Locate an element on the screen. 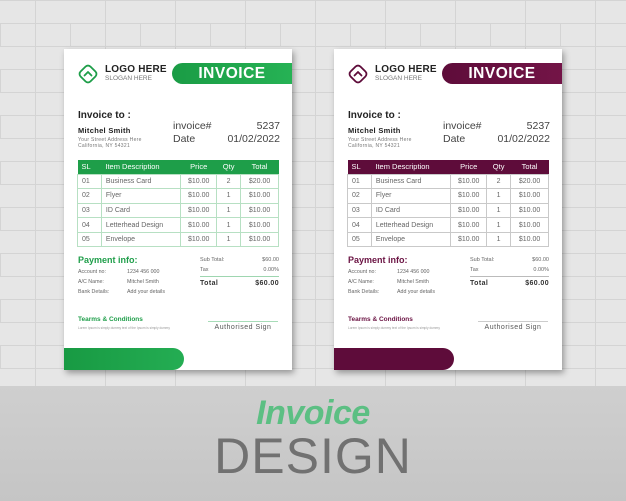  cell-description: Letterhead Design is located at coordinates (411, 225).